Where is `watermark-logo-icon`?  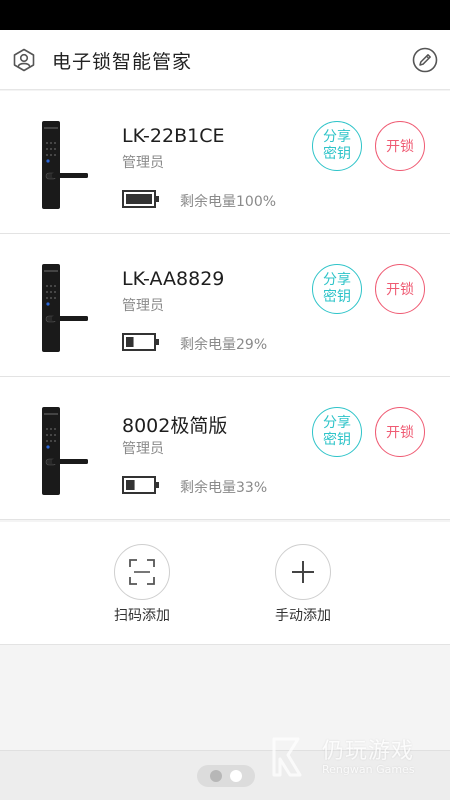 watermark-logo-icon is located at coordinates (287, 757).